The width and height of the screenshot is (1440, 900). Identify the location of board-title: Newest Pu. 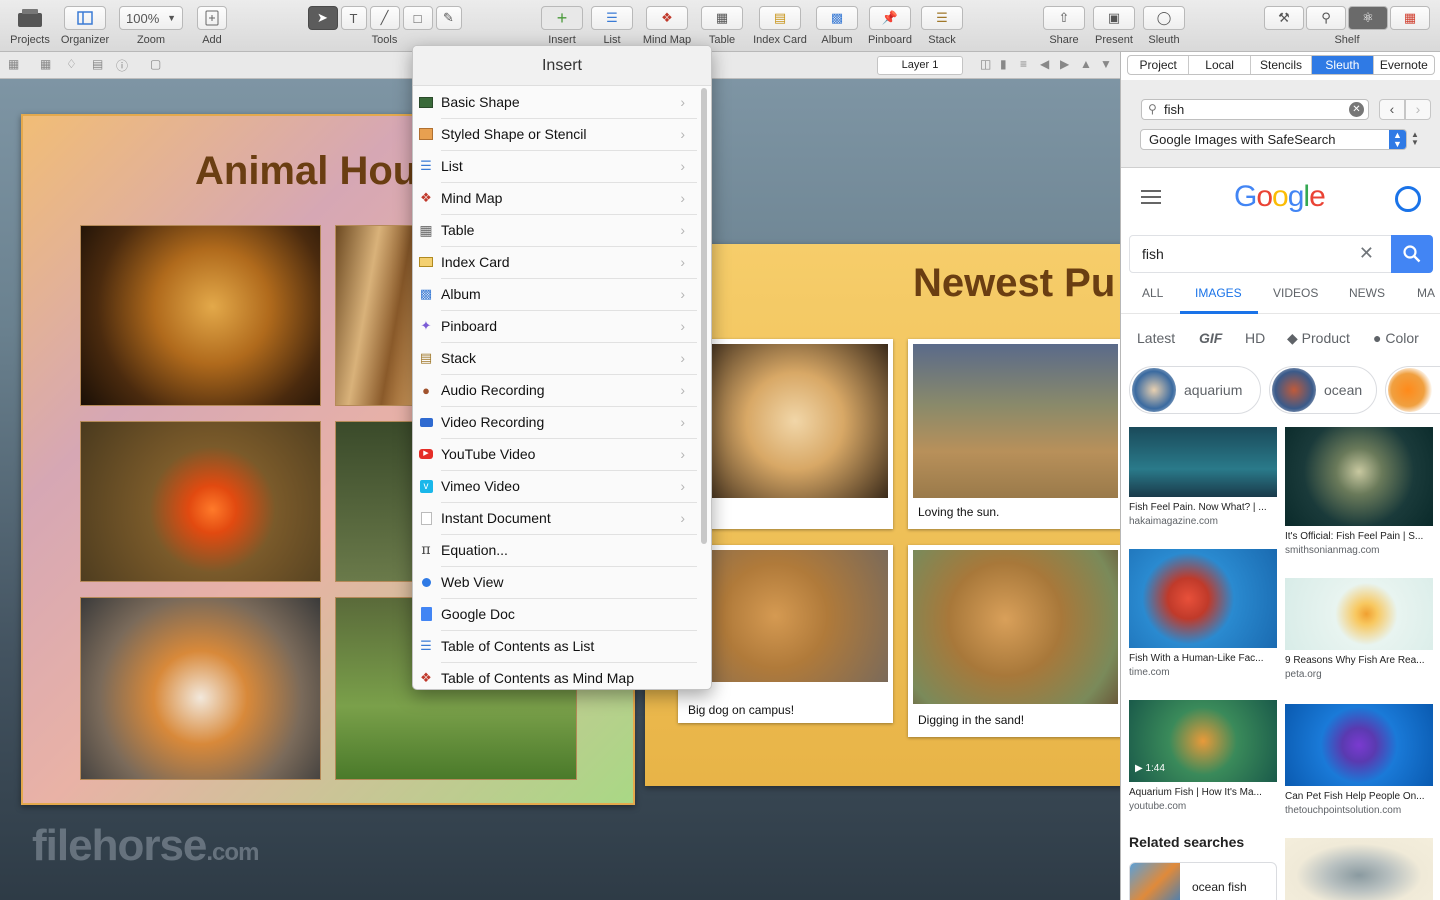
(1014, 283).